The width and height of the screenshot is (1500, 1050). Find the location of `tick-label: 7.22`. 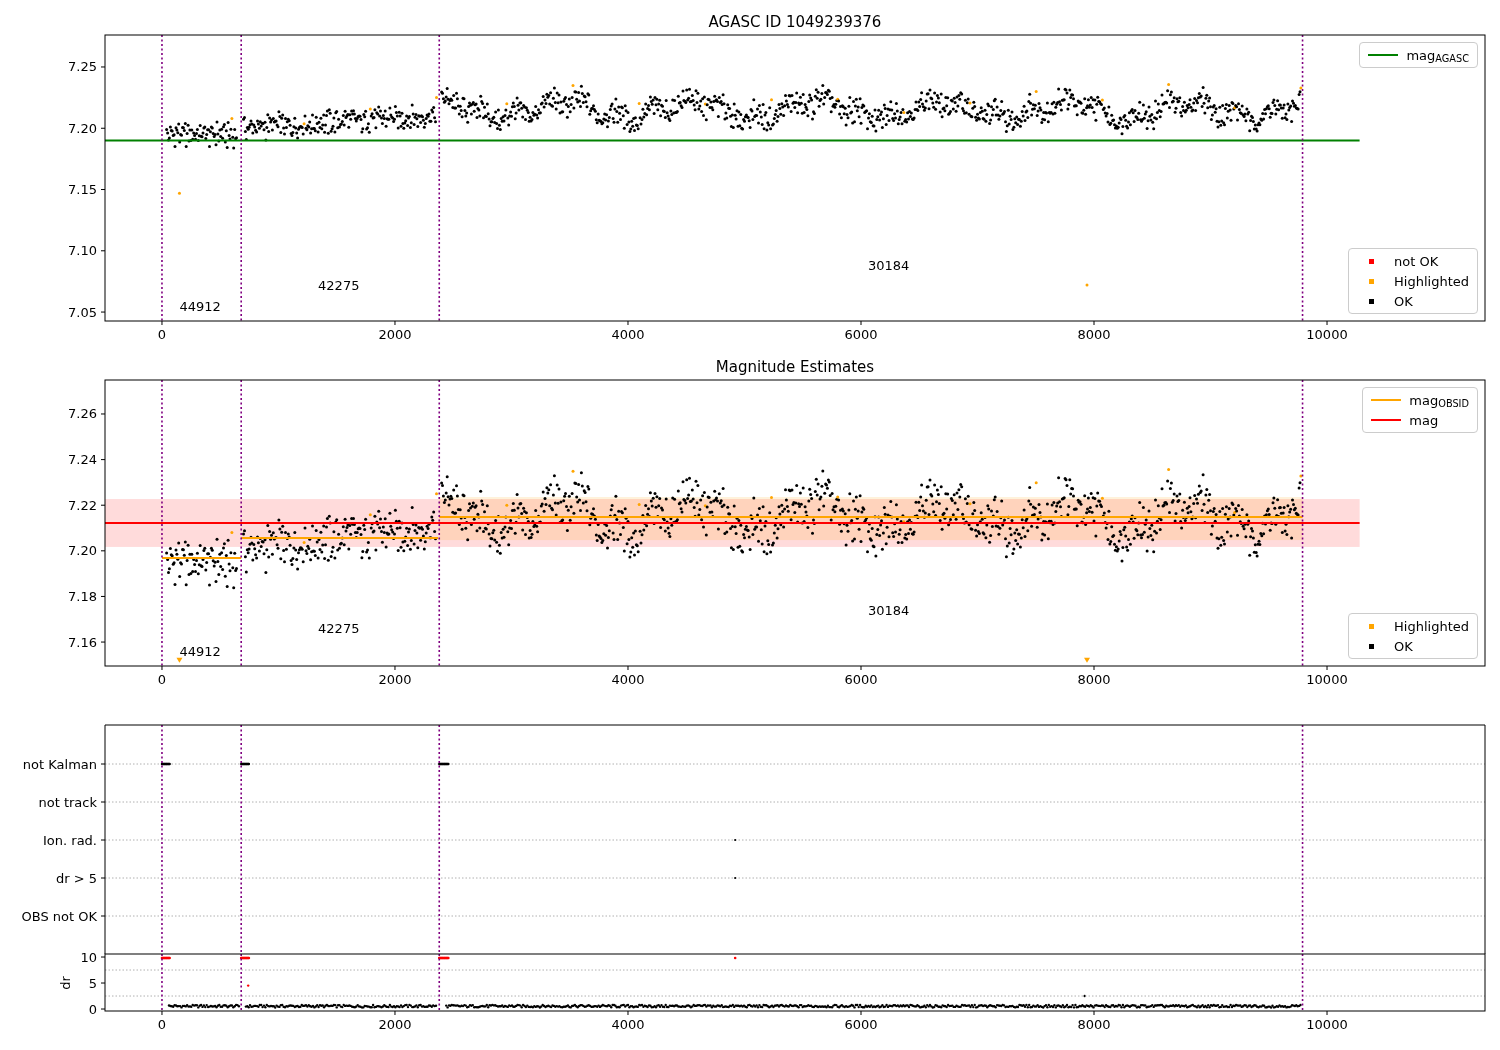

tick-label: 7.22 is located at coordinates (82, 505).